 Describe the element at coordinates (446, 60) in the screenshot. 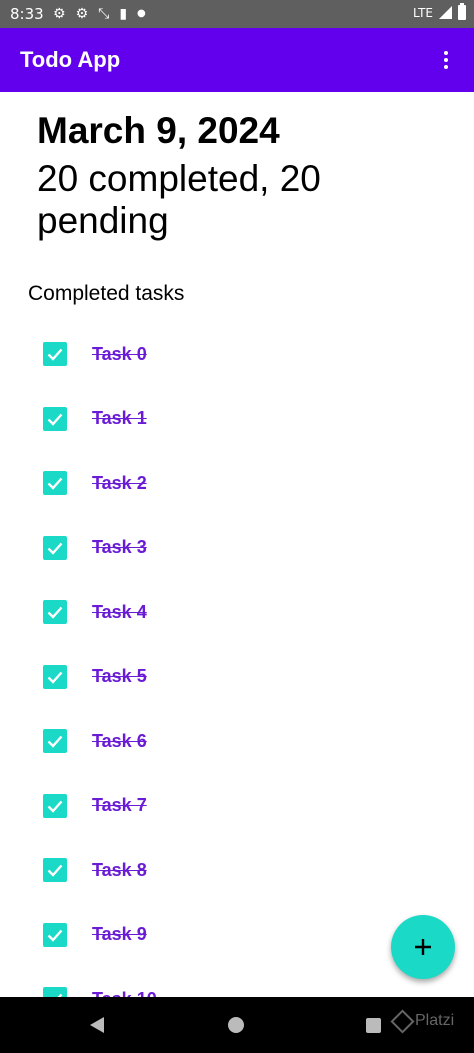

I see `more-vert-icon` at that location.